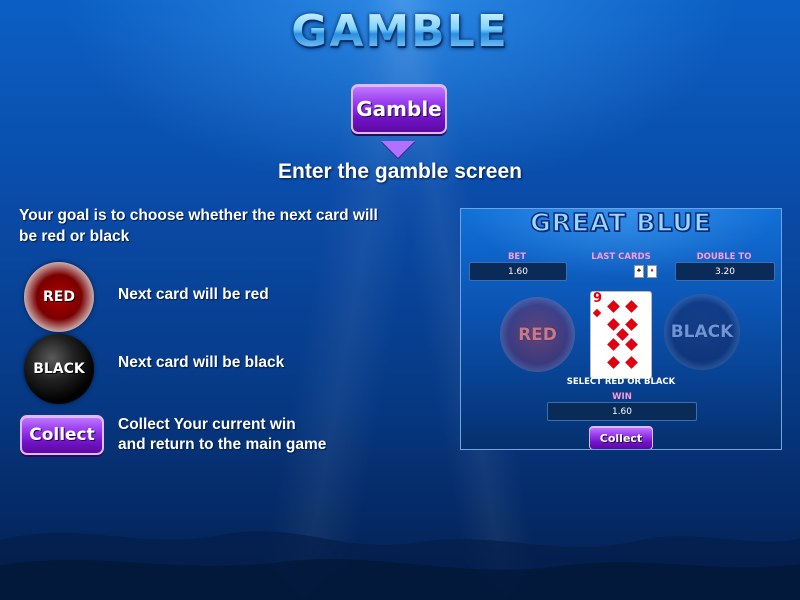  Describe the element at coordinates (621, 437) in the screenshot. I see `panel-collect-button: Collect` at that location.